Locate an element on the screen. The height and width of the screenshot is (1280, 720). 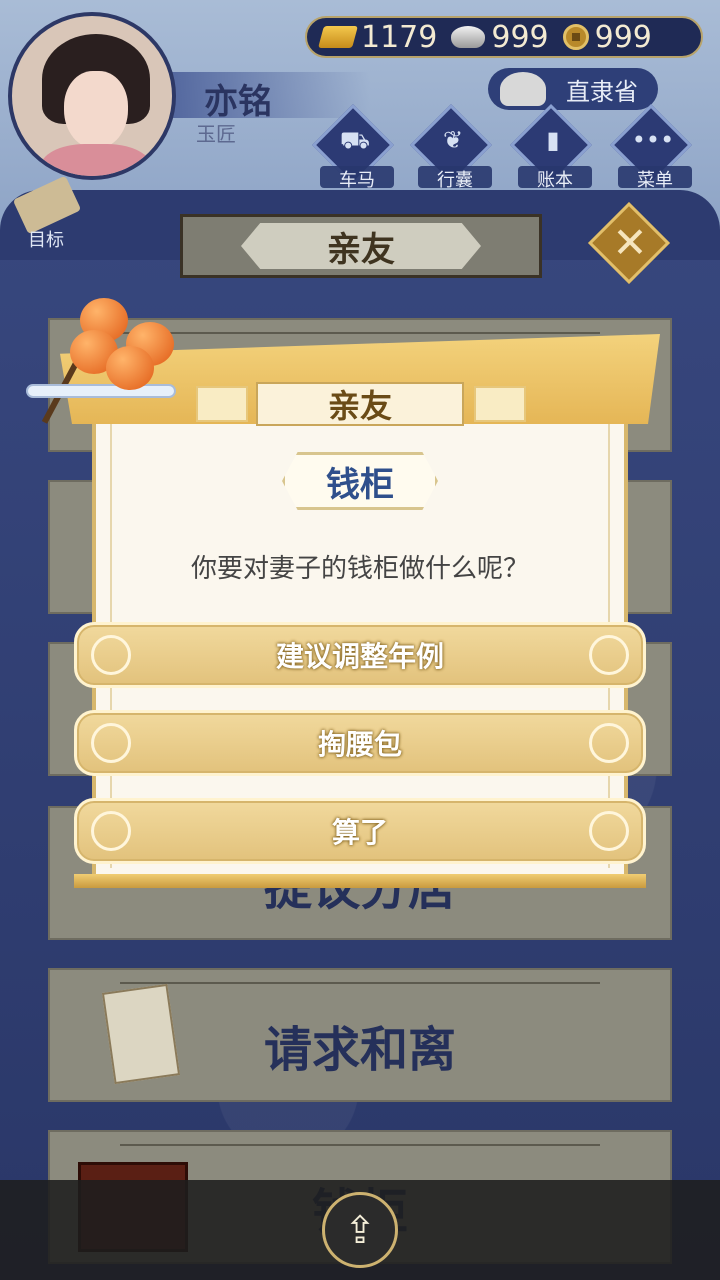
share-icon: ⇪ is located at coordinates (360, 1230).